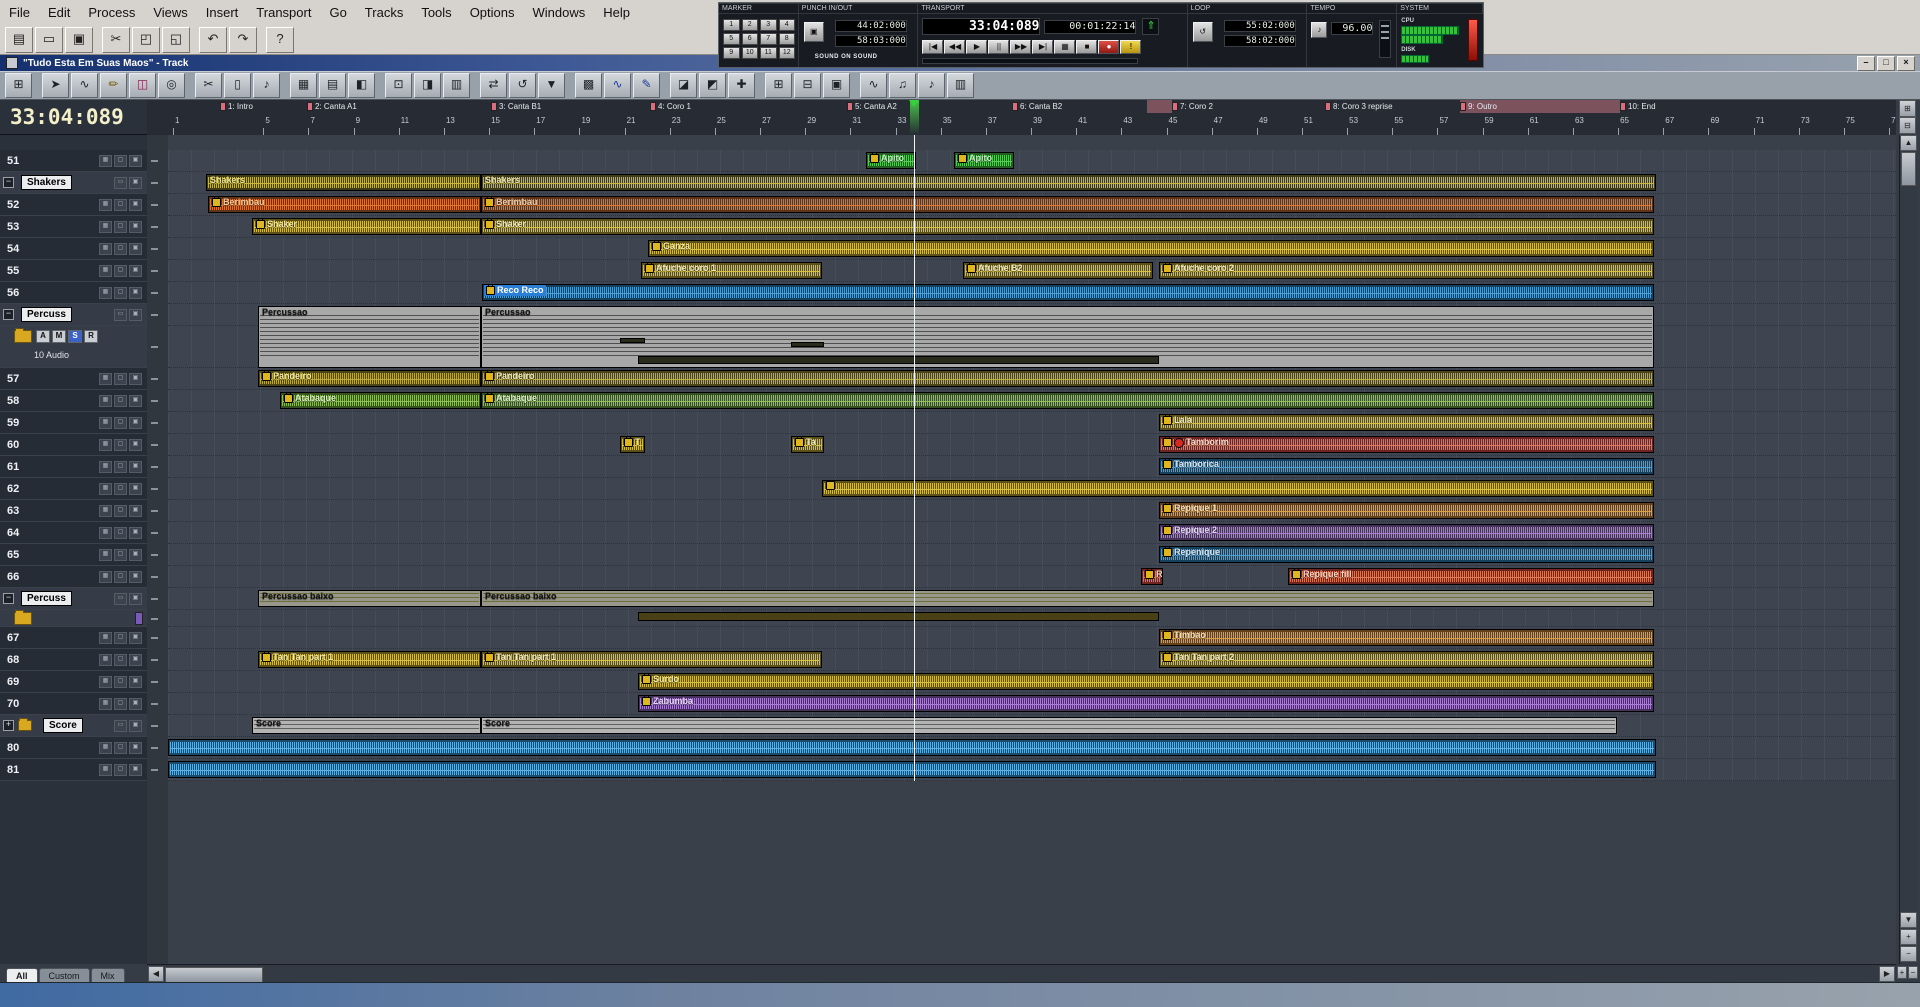 The height and width of the screenshot is (1007, 1920). I want to click on track-header-57: 57 ▦ ▢ ▣, so click(73, 379).